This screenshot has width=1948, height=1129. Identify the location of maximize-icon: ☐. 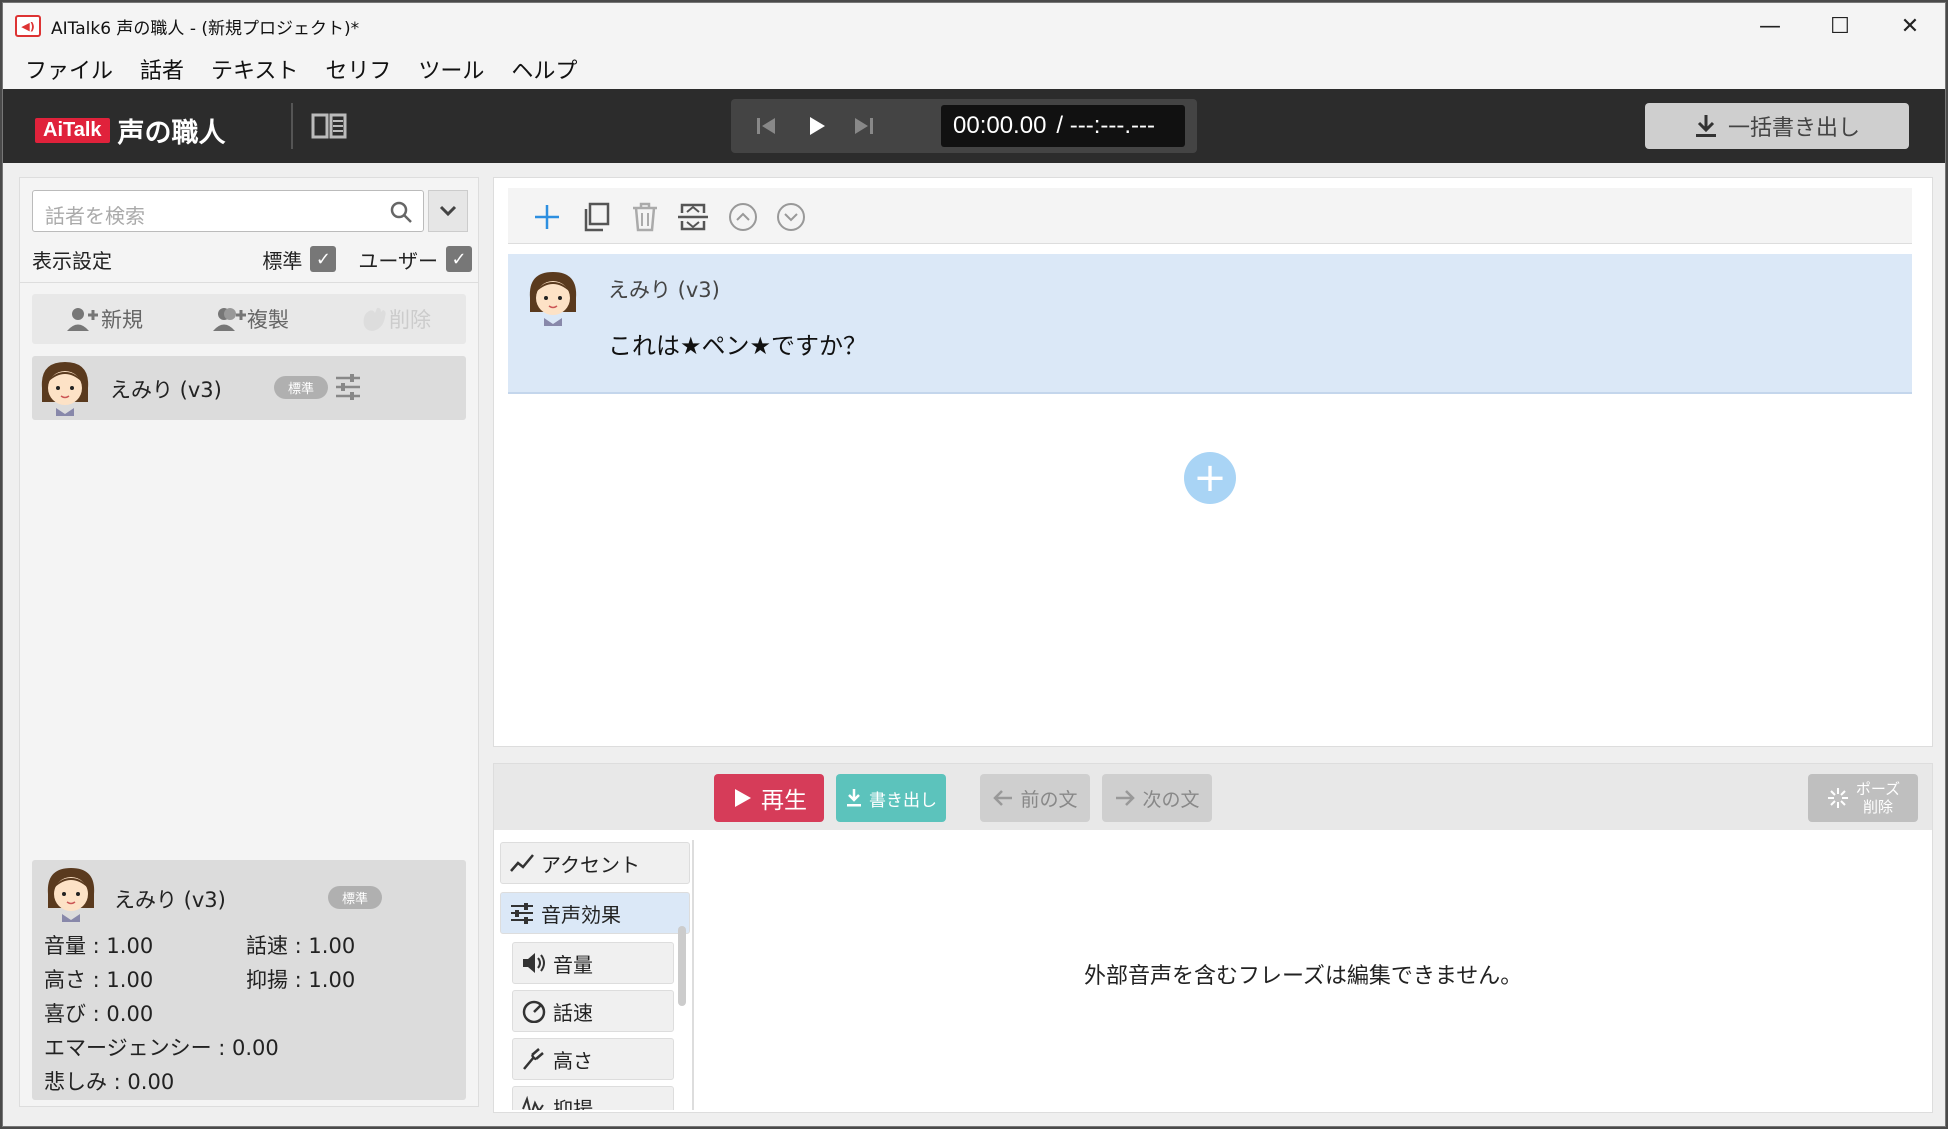
(1840, 26).